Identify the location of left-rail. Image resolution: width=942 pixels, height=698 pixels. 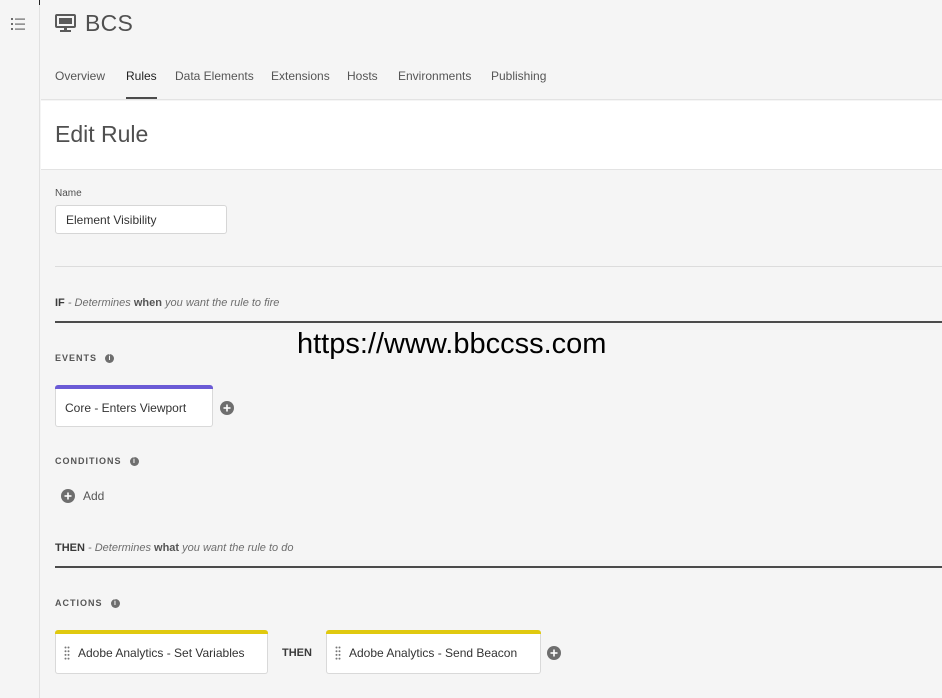
(20, 349).